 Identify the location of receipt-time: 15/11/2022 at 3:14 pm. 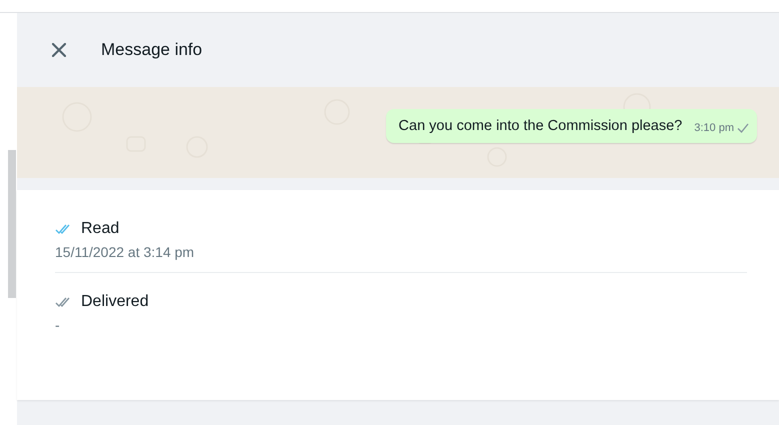
(125, 252).